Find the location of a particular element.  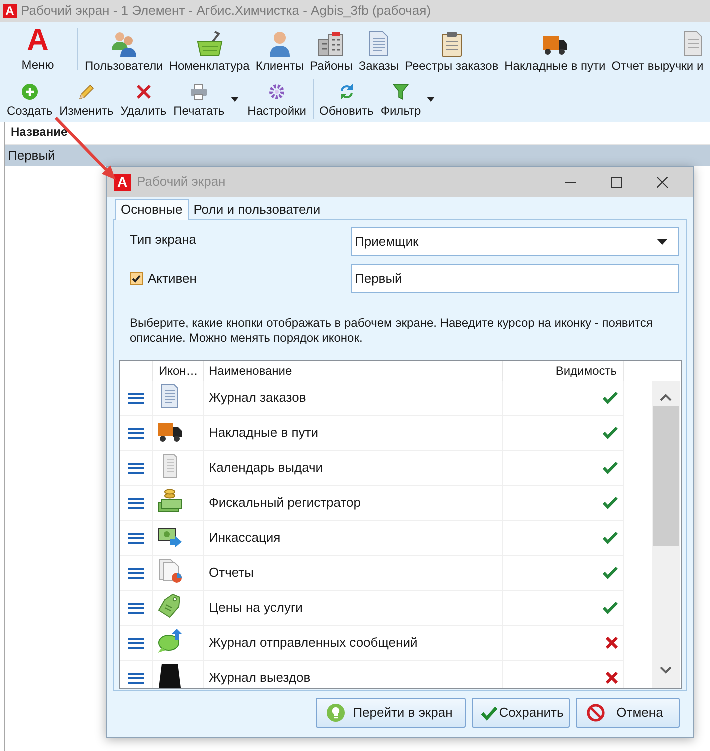

ribbon-button: Пользователи is located at coordinates (124, 49).